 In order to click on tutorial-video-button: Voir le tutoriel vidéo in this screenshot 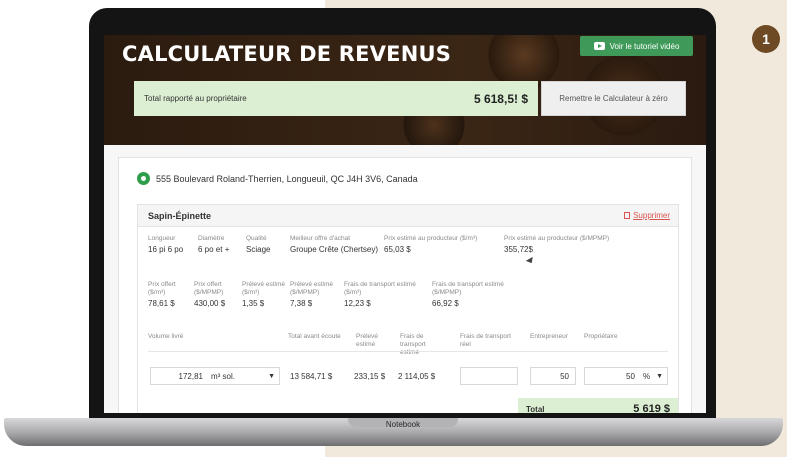, I will do `click(636, 46)`.